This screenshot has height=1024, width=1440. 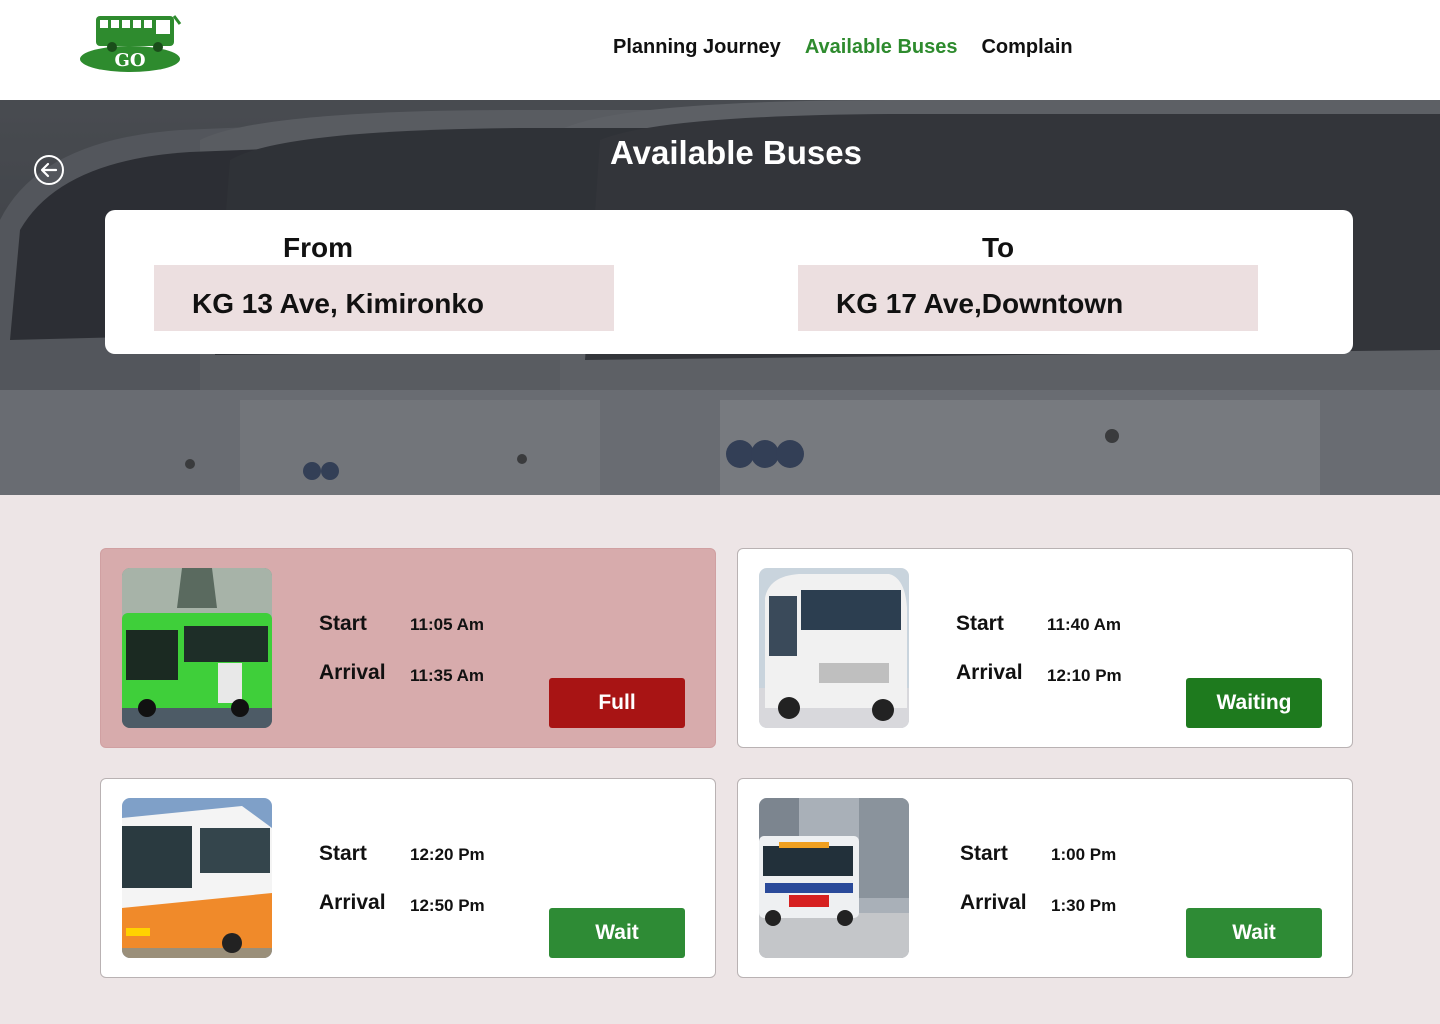 I want to click on svg-text: GO, so click(x=129, y=60).